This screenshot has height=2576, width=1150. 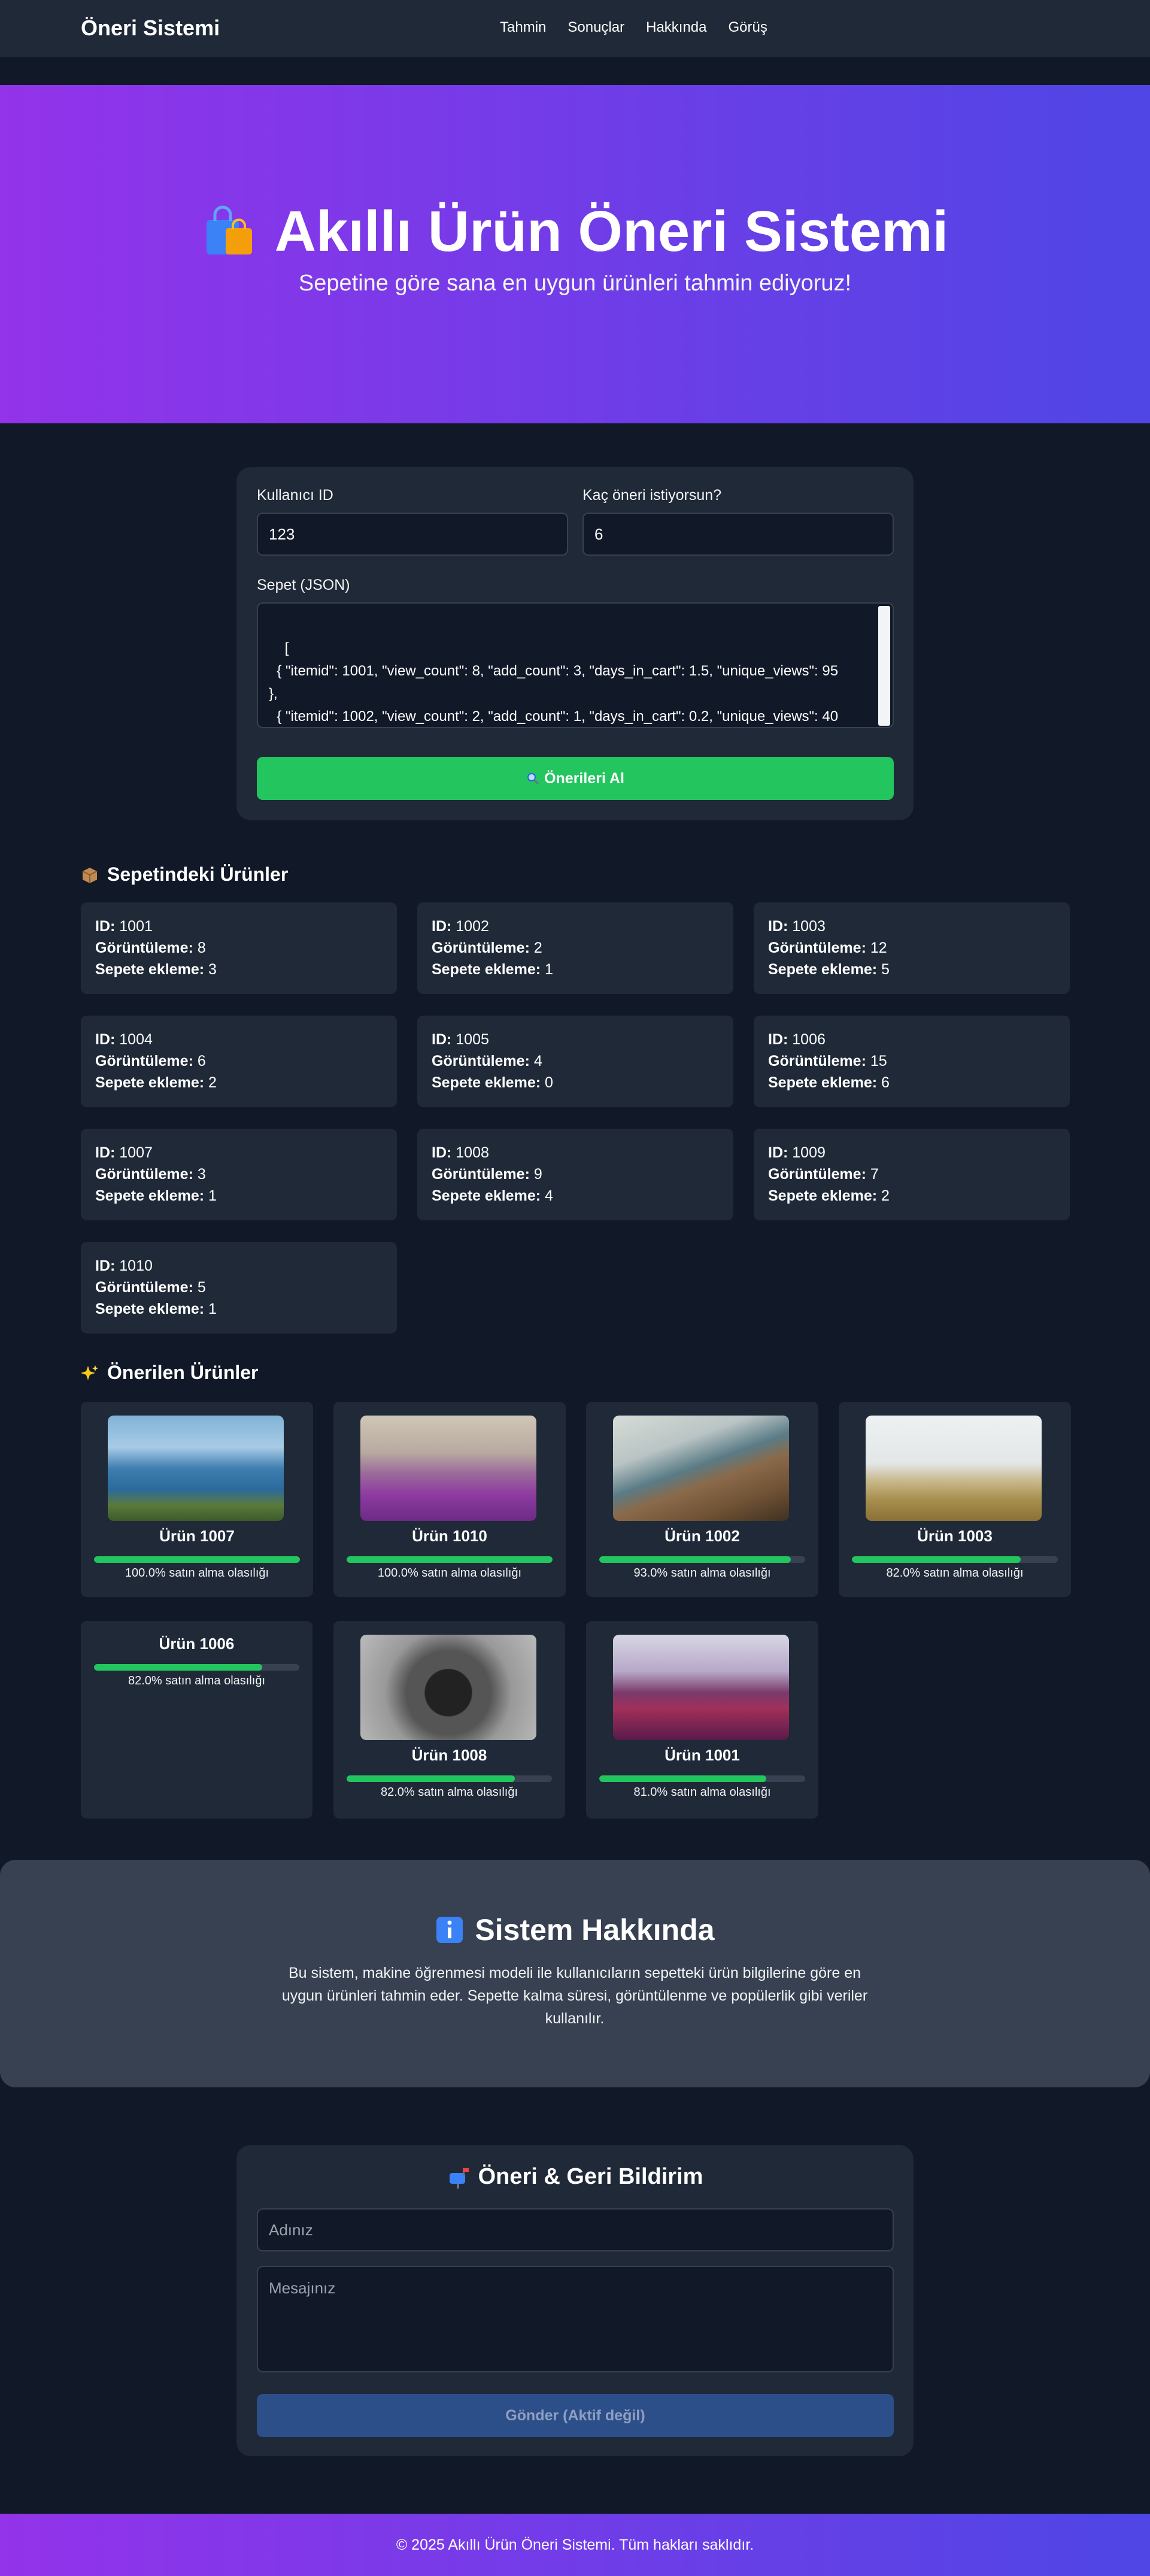 What do you see at coordinates (575, 1039) in the screenshot?
I see `cart-item-id: ID: 1005` at bounding box center [575, 1039].